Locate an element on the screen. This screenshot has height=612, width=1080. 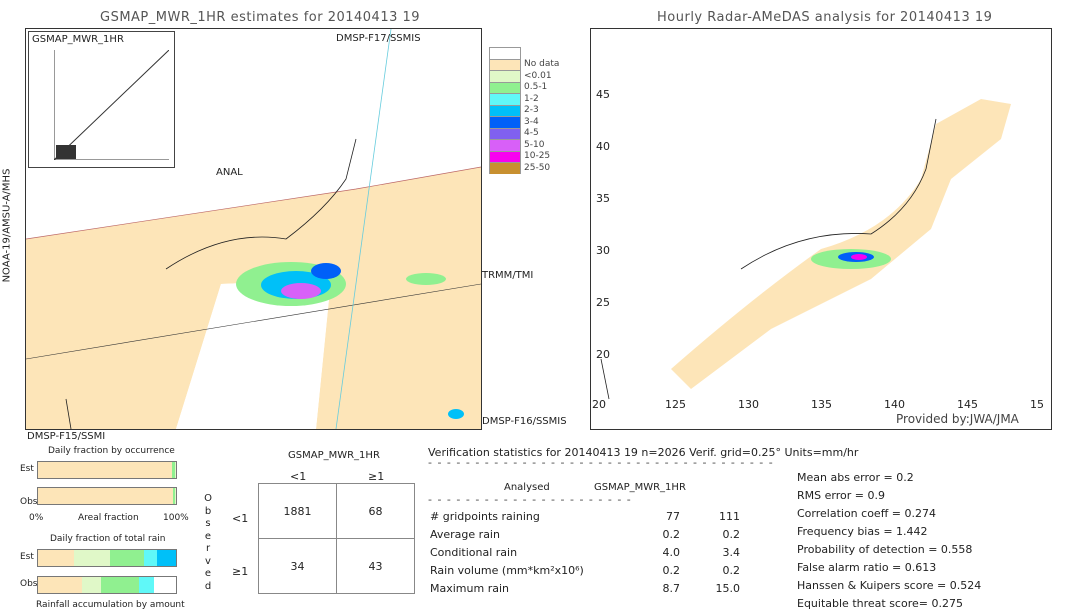
legend-item: <0.01 is located at coordinates (524, 76).